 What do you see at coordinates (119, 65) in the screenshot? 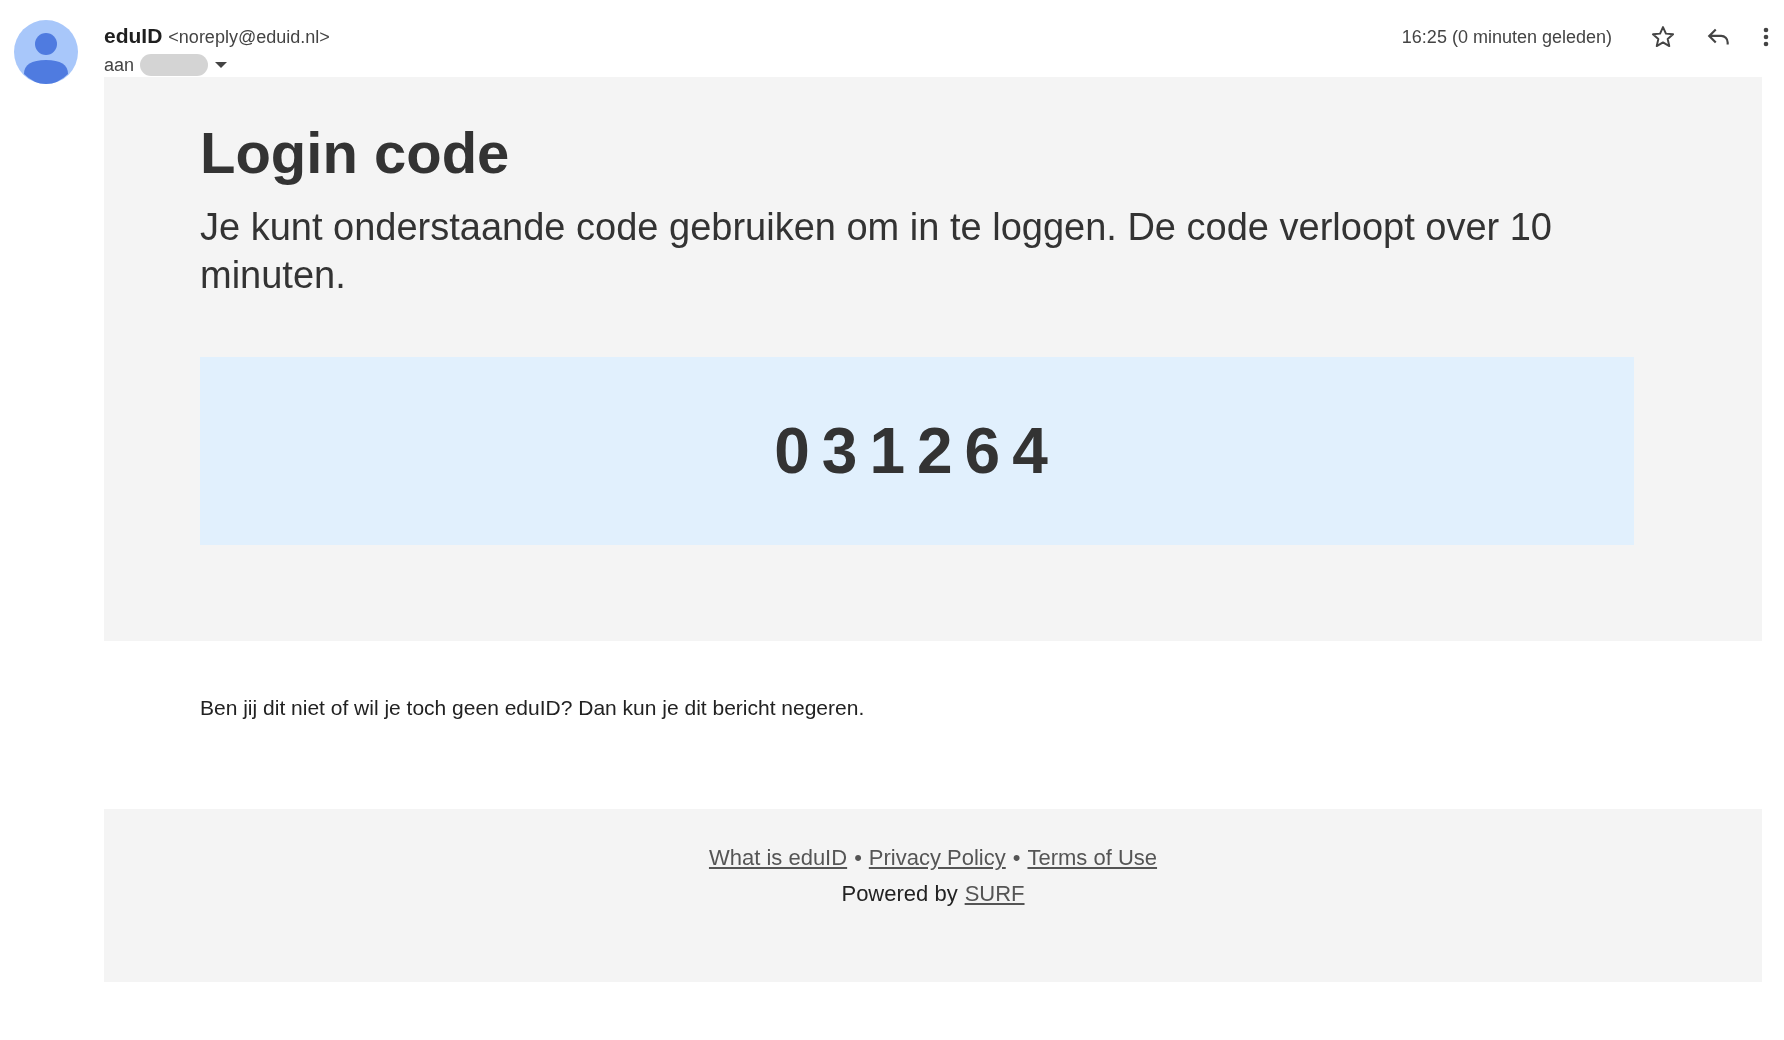
I see `recipient-label: aan` at bounding box center [119, 65].